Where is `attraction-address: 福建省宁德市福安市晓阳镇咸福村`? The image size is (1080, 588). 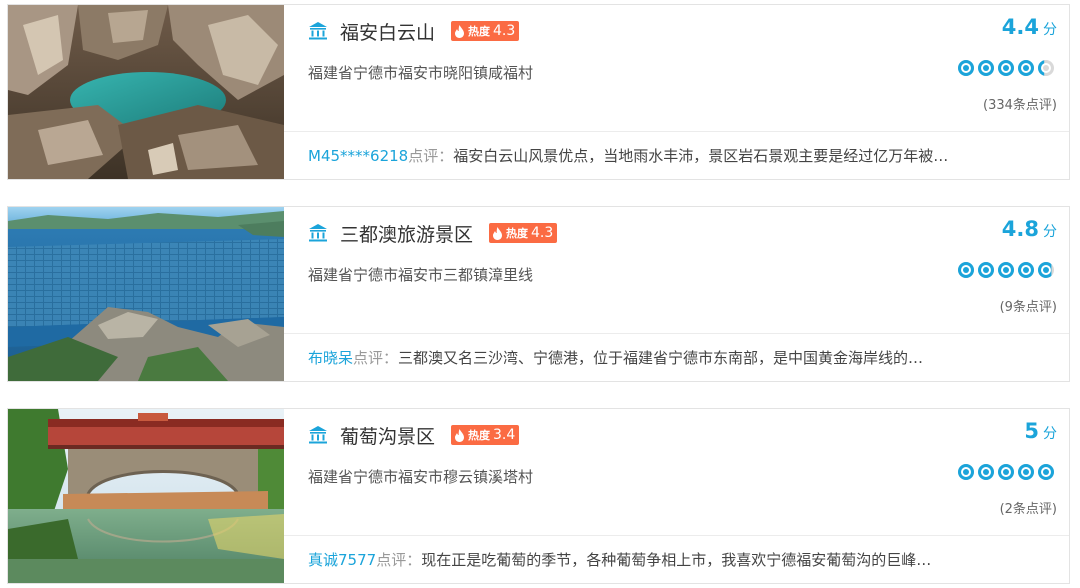
attraction-address: 福建省宁德市福安市晓阳镇咸福村 is located at coordinates (421, 73).